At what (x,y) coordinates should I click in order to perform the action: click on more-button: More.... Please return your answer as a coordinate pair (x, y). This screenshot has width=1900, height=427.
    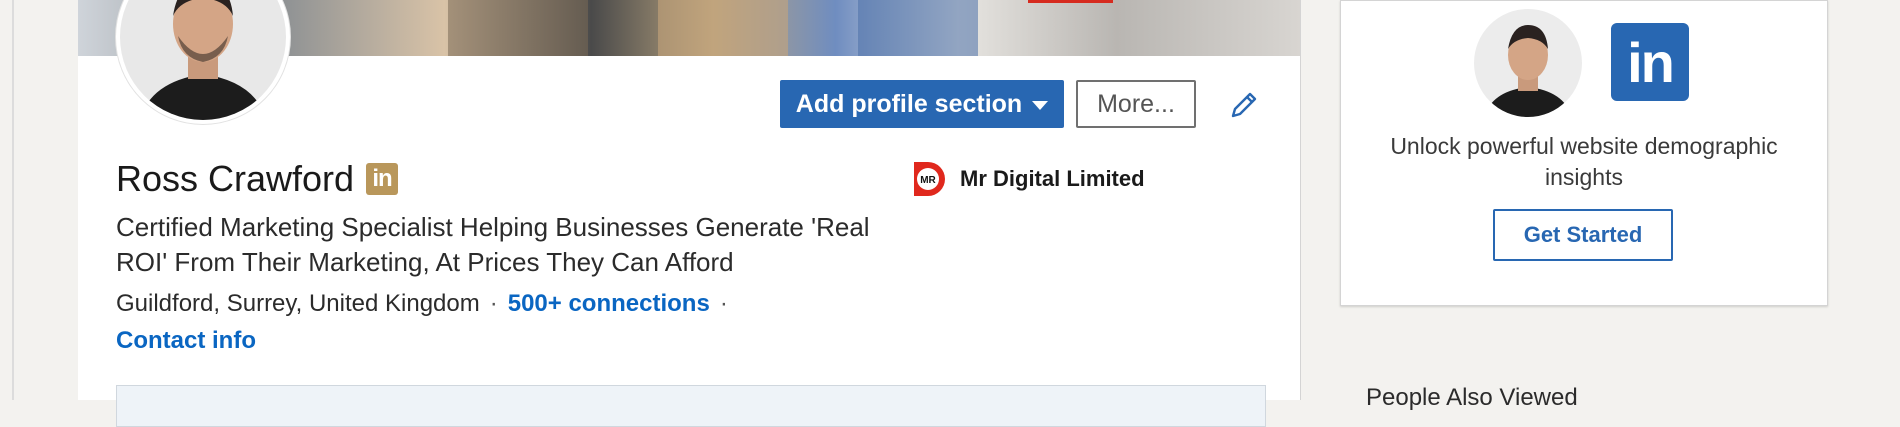
    Looking at the image, I should click on (1136, 104).